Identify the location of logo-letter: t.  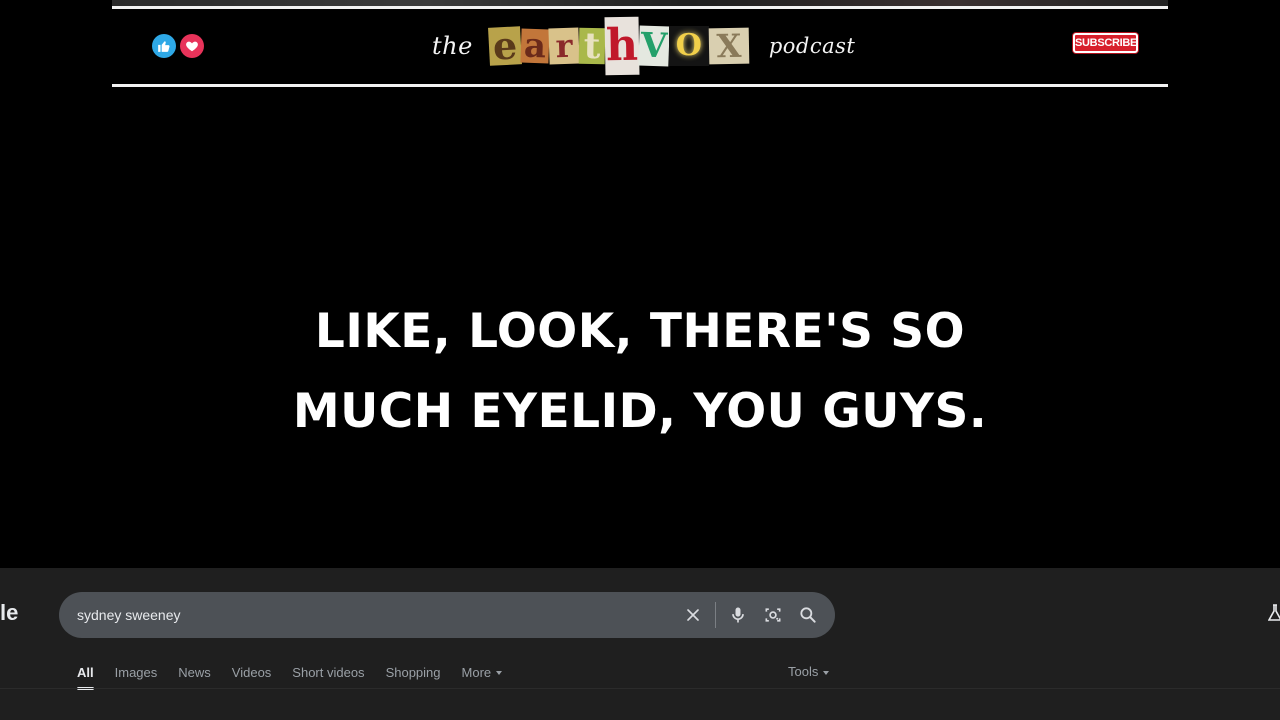
(592, 46).